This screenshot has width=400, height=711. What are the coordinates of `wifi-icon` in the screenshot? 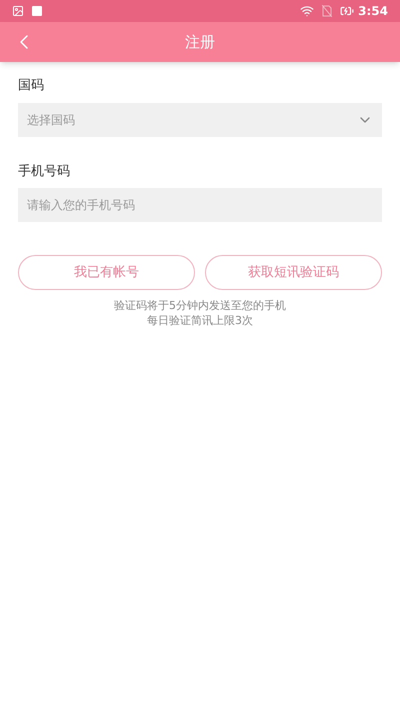 It's located at (307, 11).